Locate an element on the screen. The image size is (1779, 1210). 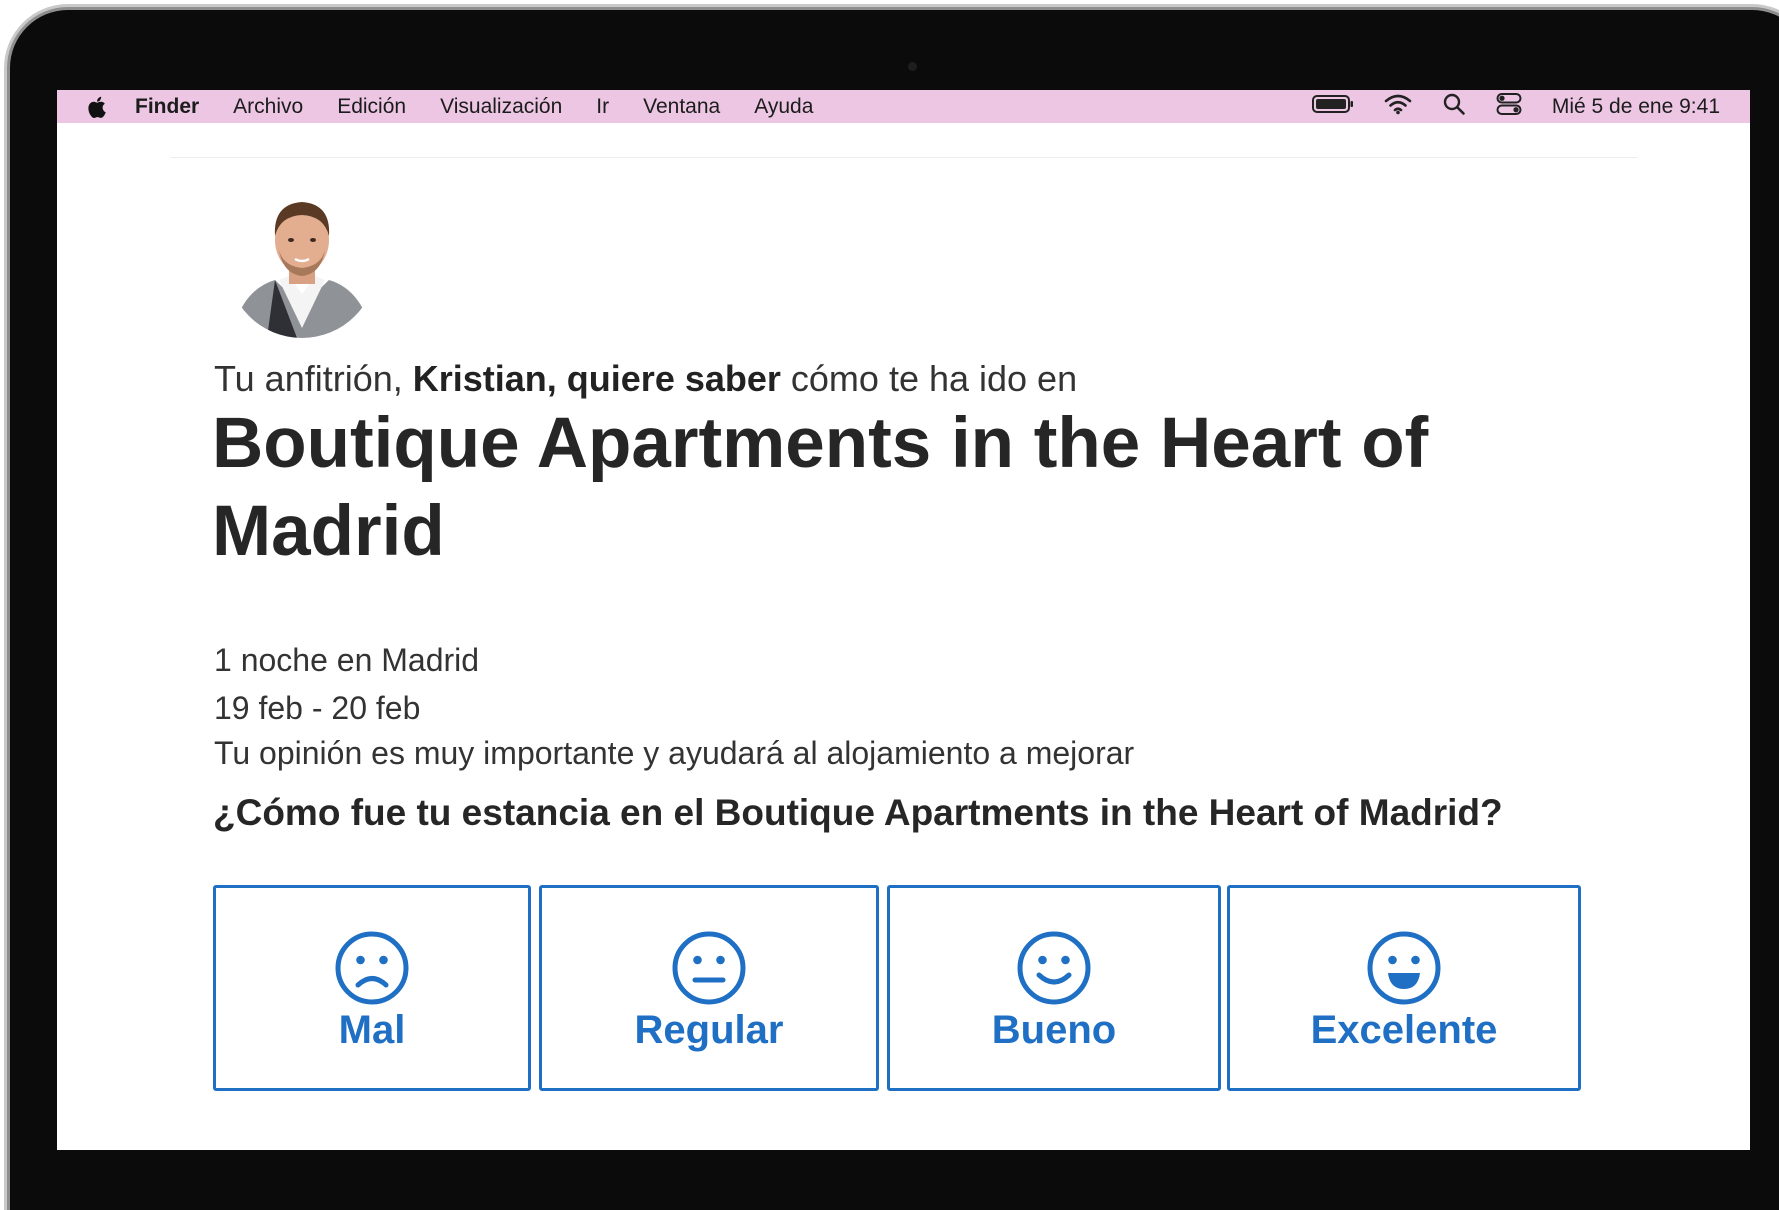
intro-host-name: Kristian, quiere saber is located at coordinates (596, 378).